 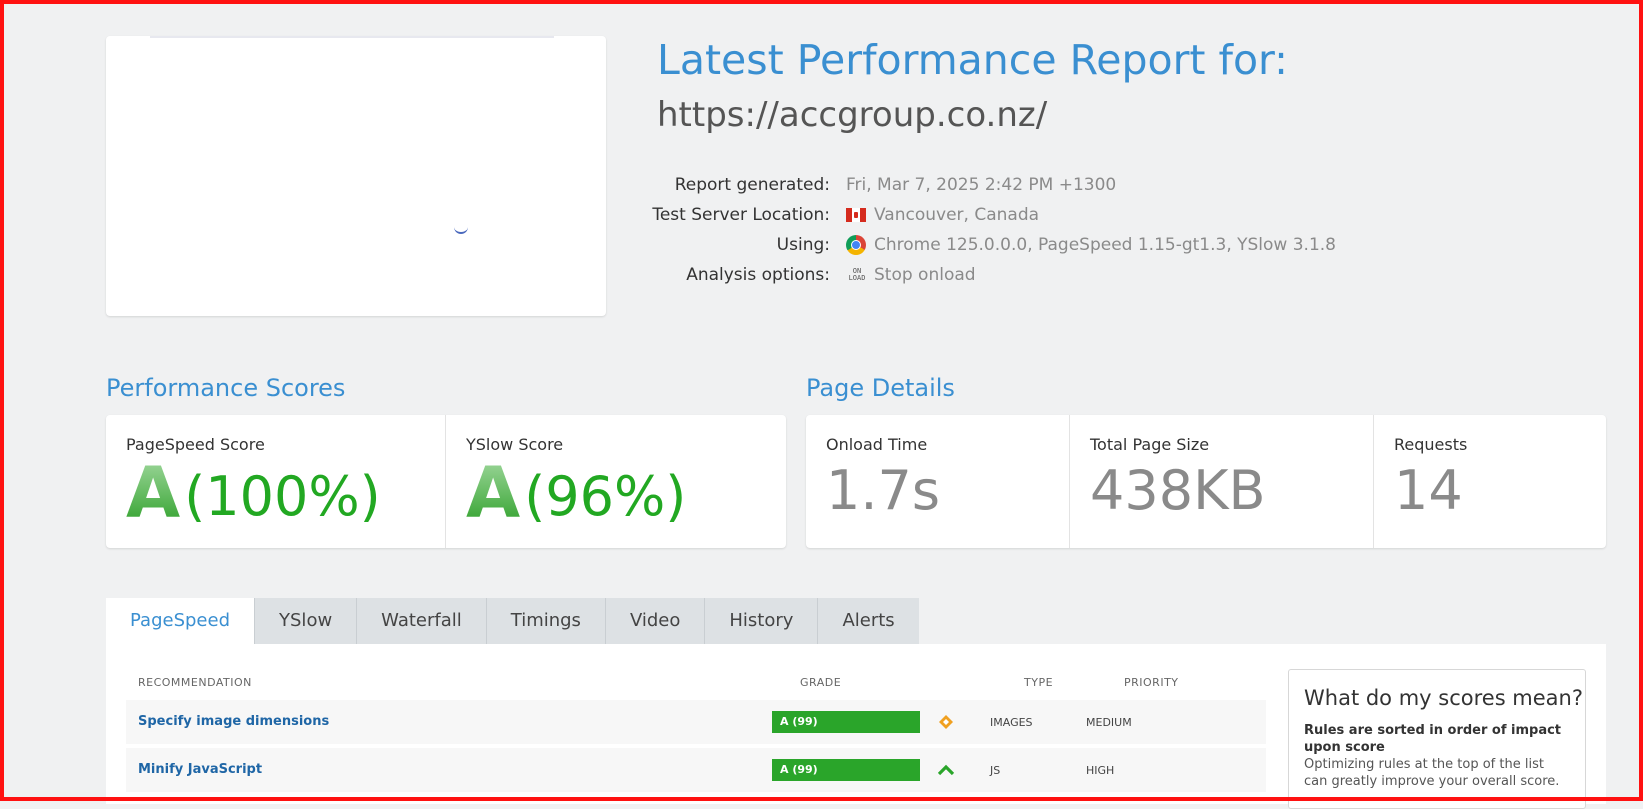 What do you see at coordinates (546, 621) in the screenshot?
I see `tab-timings: Timings` at bounding box center [546, 621].